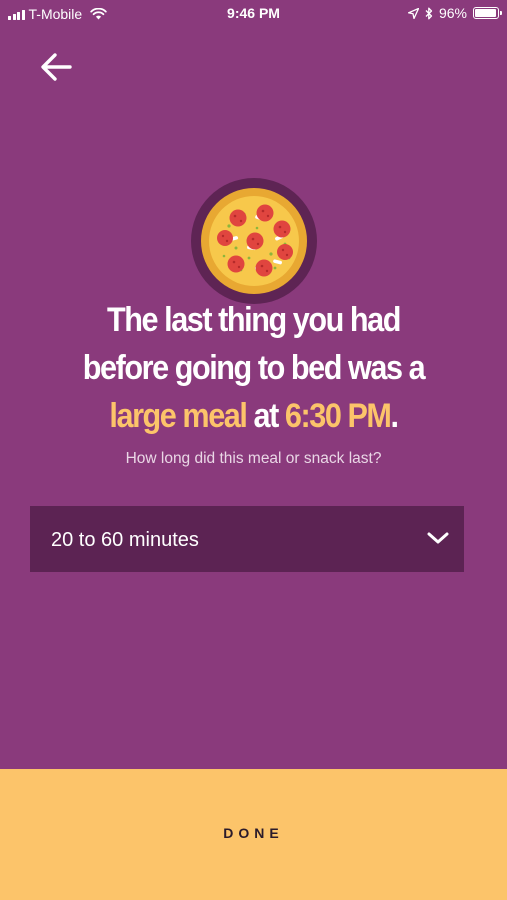 The width and height of the screenshot is (507, 900). I want to click on headline-line-3: large meal at 6:30 PM., so click(253, 416).